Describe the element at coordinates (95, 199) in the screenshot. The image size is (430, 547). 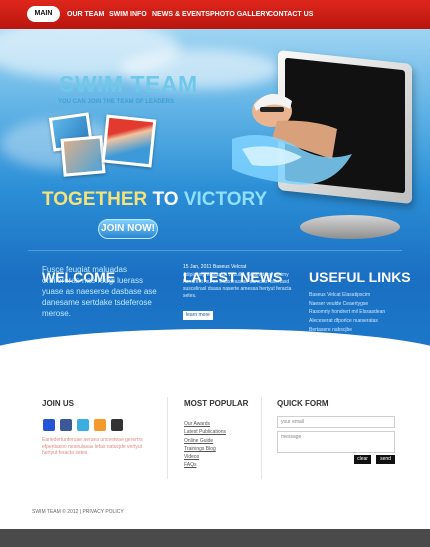
I see `tagline-word: TOGETHER` at that location.